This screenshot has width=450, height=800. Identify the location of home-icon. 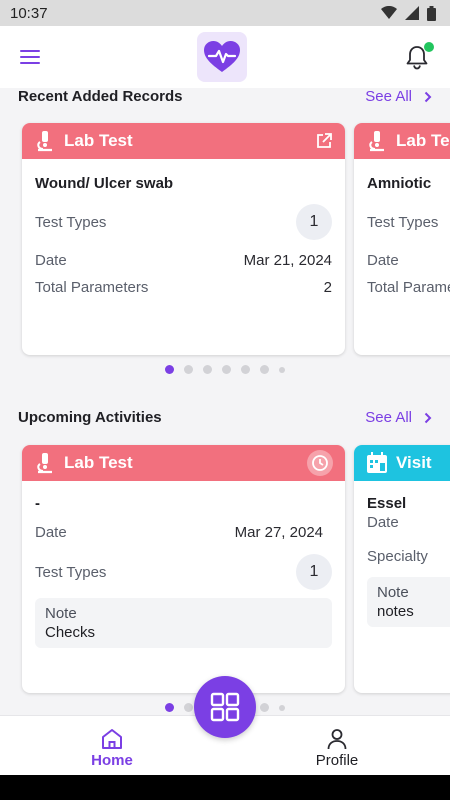
(112, 739).